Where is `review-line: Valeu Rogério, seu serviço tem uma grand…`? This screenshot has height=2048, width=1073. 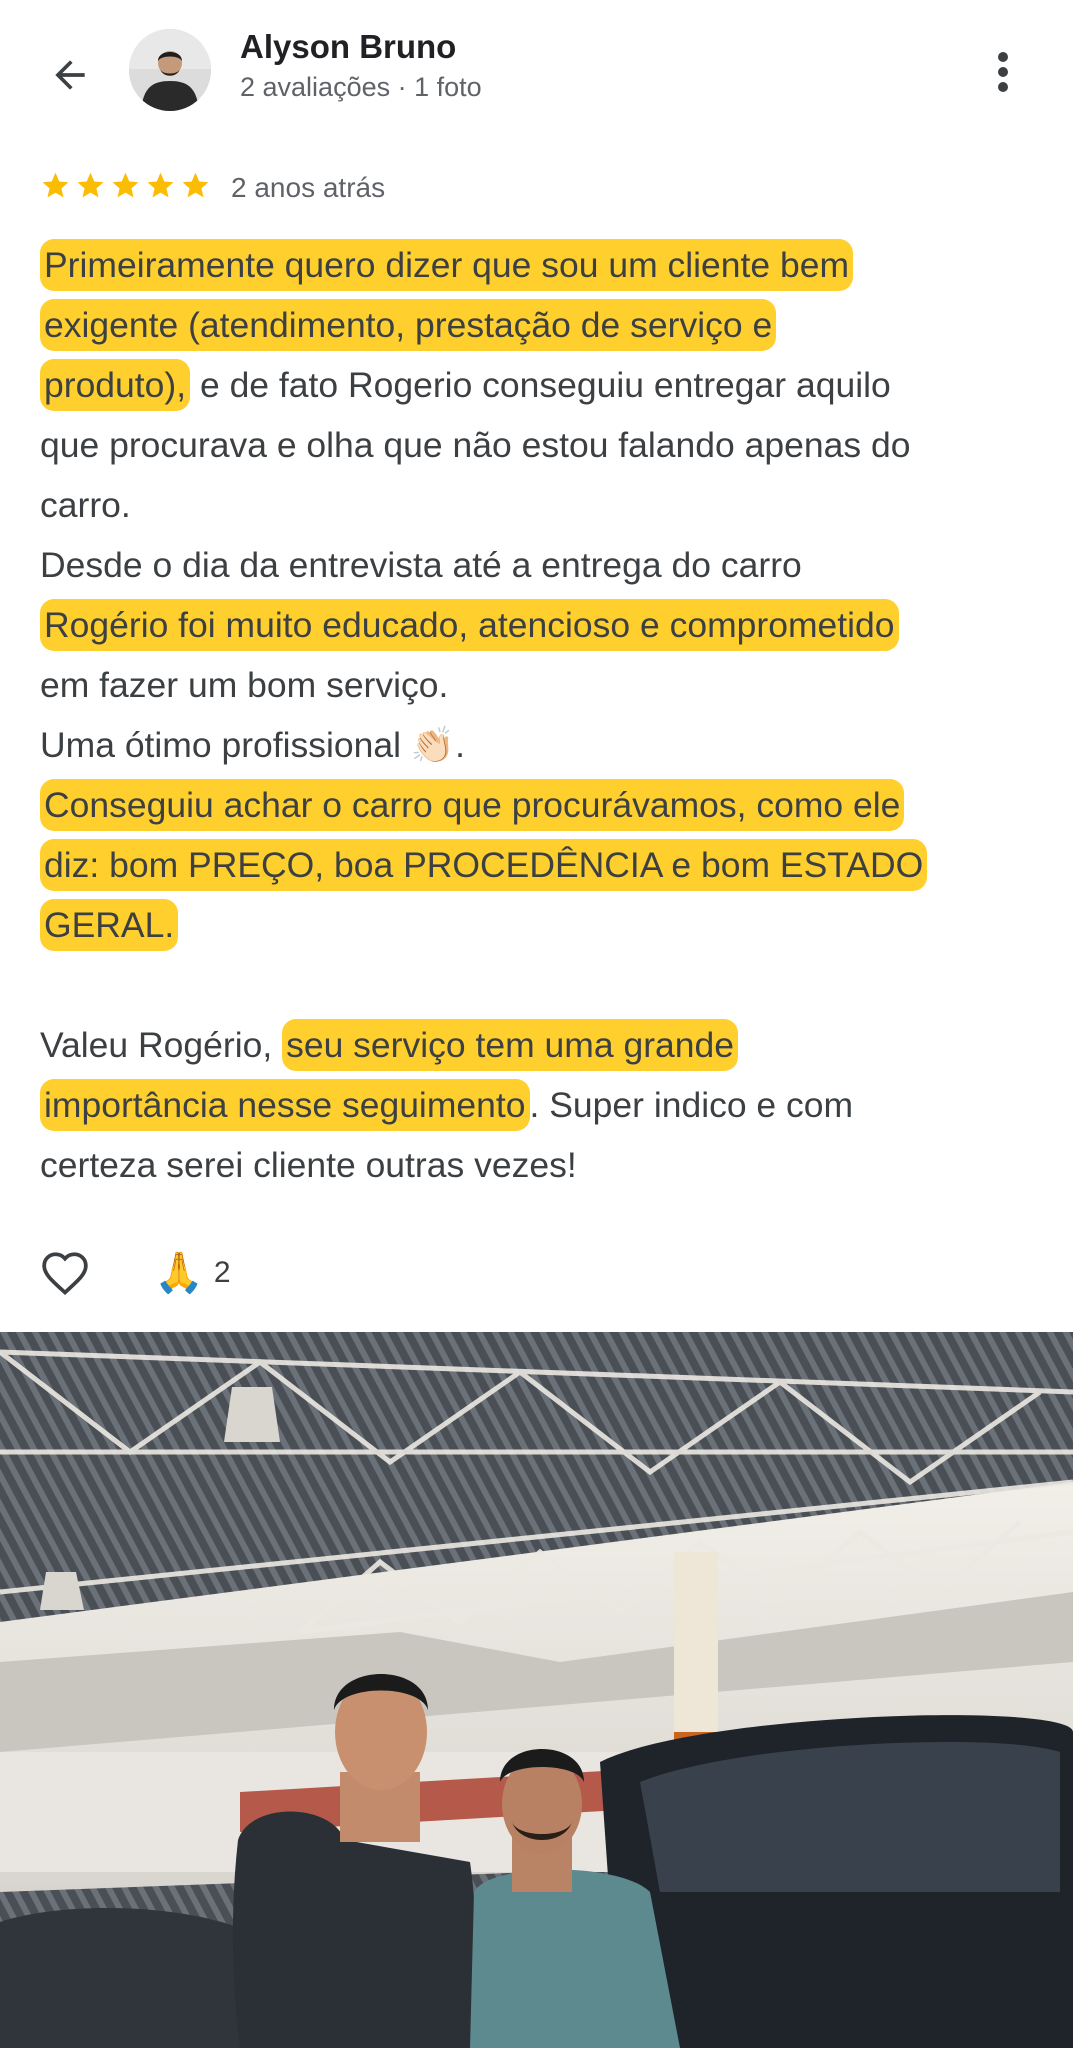
review-line: Valeu Rogério, seu serviço tem uma grand… is located at coordinates (540, 1045).